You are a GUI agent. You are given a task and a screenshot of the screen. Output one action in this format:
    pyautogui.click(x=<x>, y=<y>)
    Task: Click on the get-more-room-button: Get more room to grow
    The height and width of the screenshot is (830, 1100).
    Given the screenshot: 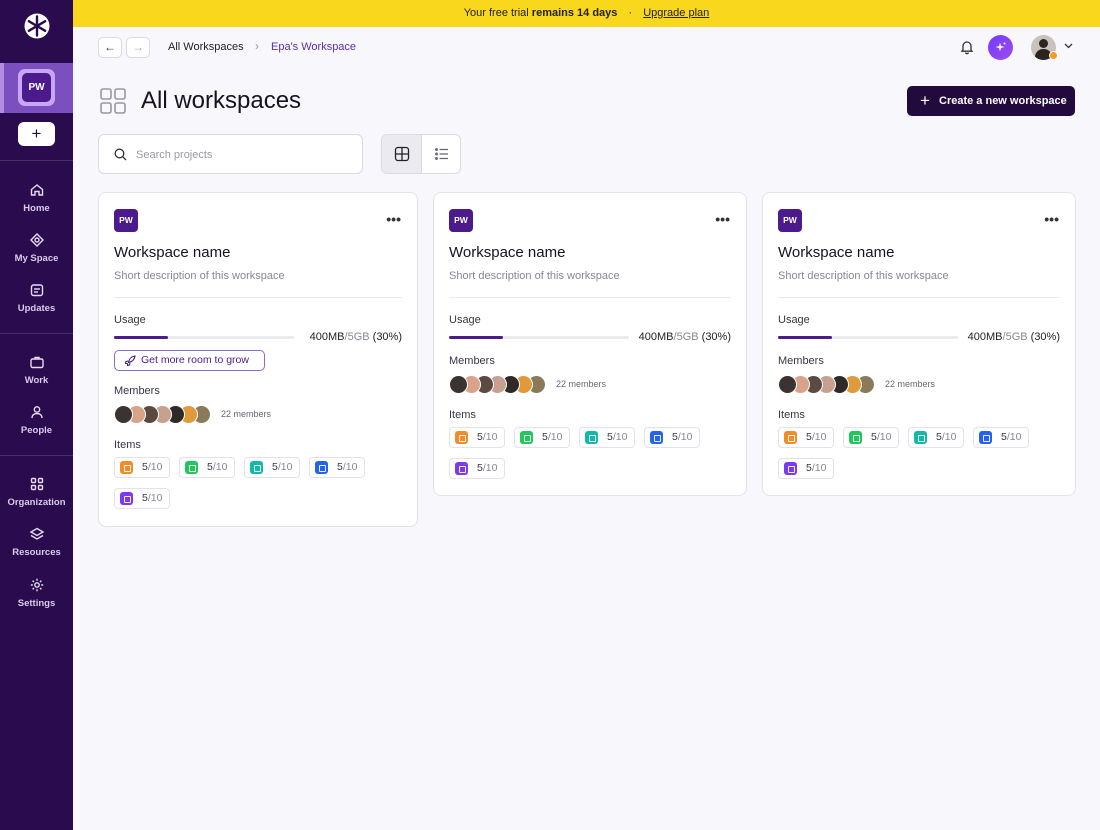 What is the action you would take?
    pyautogui.click(x=189, y=360)
    